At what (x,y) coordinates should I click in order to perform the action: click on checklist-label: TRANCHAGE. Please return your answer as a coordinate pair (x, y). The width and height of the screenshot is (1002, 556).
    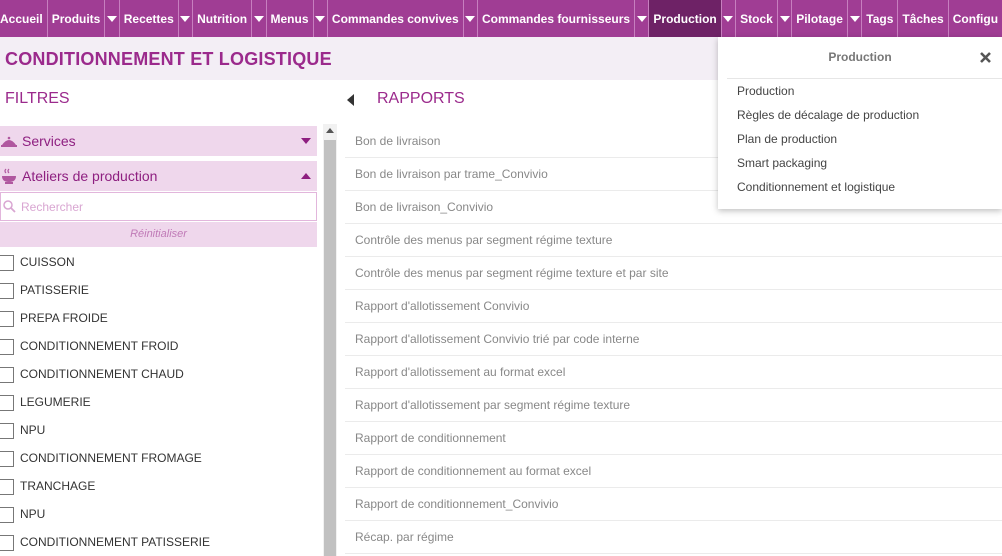
    Looking at the image, I should click on (58, 486).